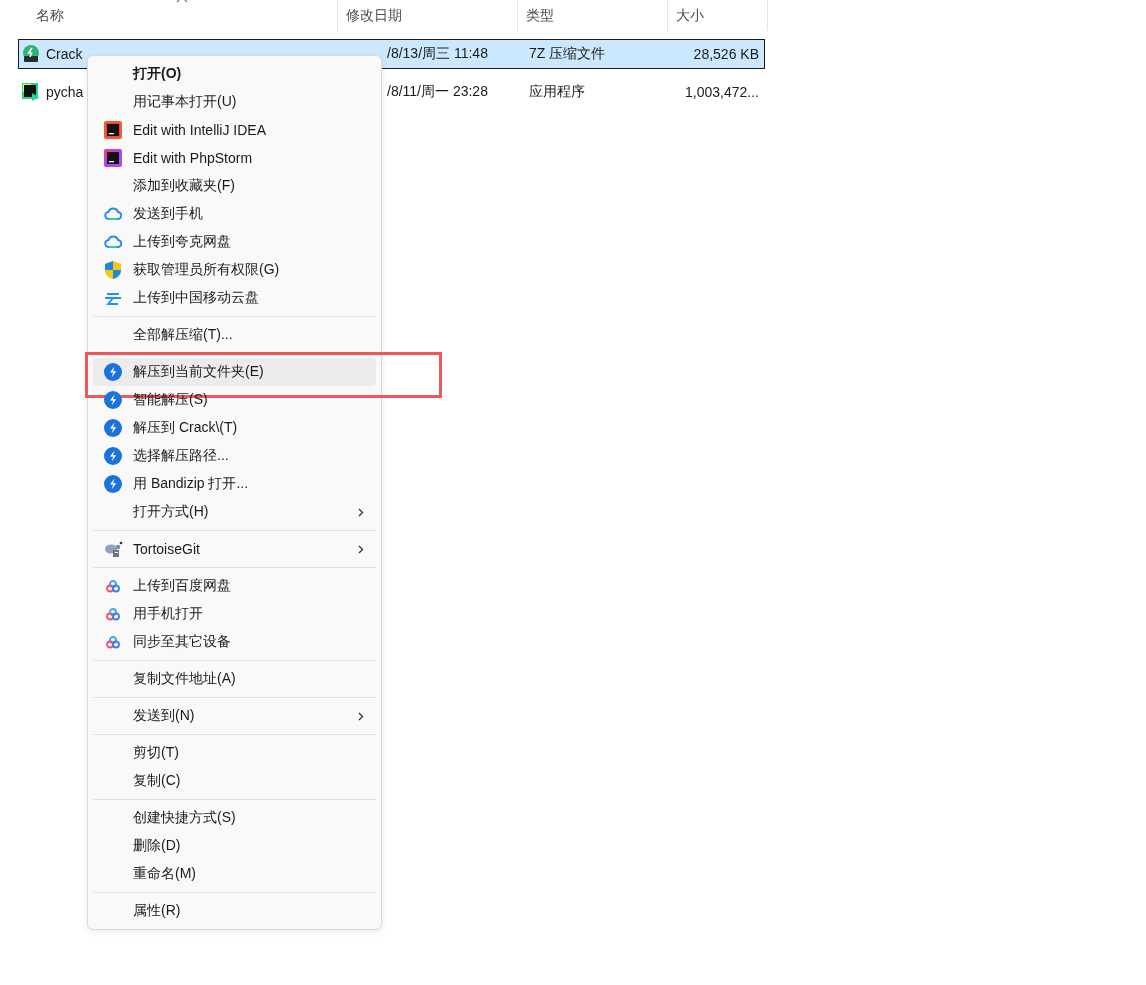 The image size is (1146, 985). I want to click on menu-label: 复制(C), so click(157, 781).